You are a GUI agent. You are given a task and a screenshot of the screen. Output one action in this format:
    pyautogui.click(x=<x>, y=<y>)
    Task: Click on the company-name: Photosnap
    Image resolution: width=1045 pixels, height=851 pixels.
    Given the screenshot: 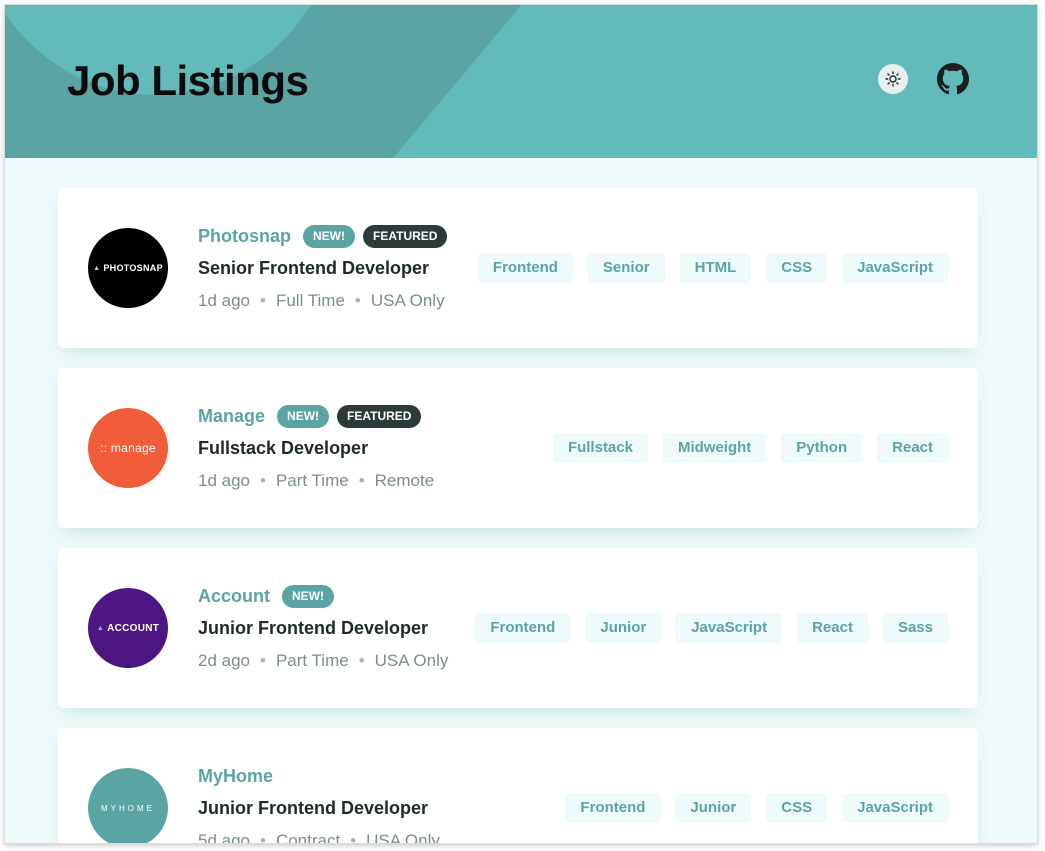 What is the action you would take?
    pyautogui.click(x=244, y=235)
    